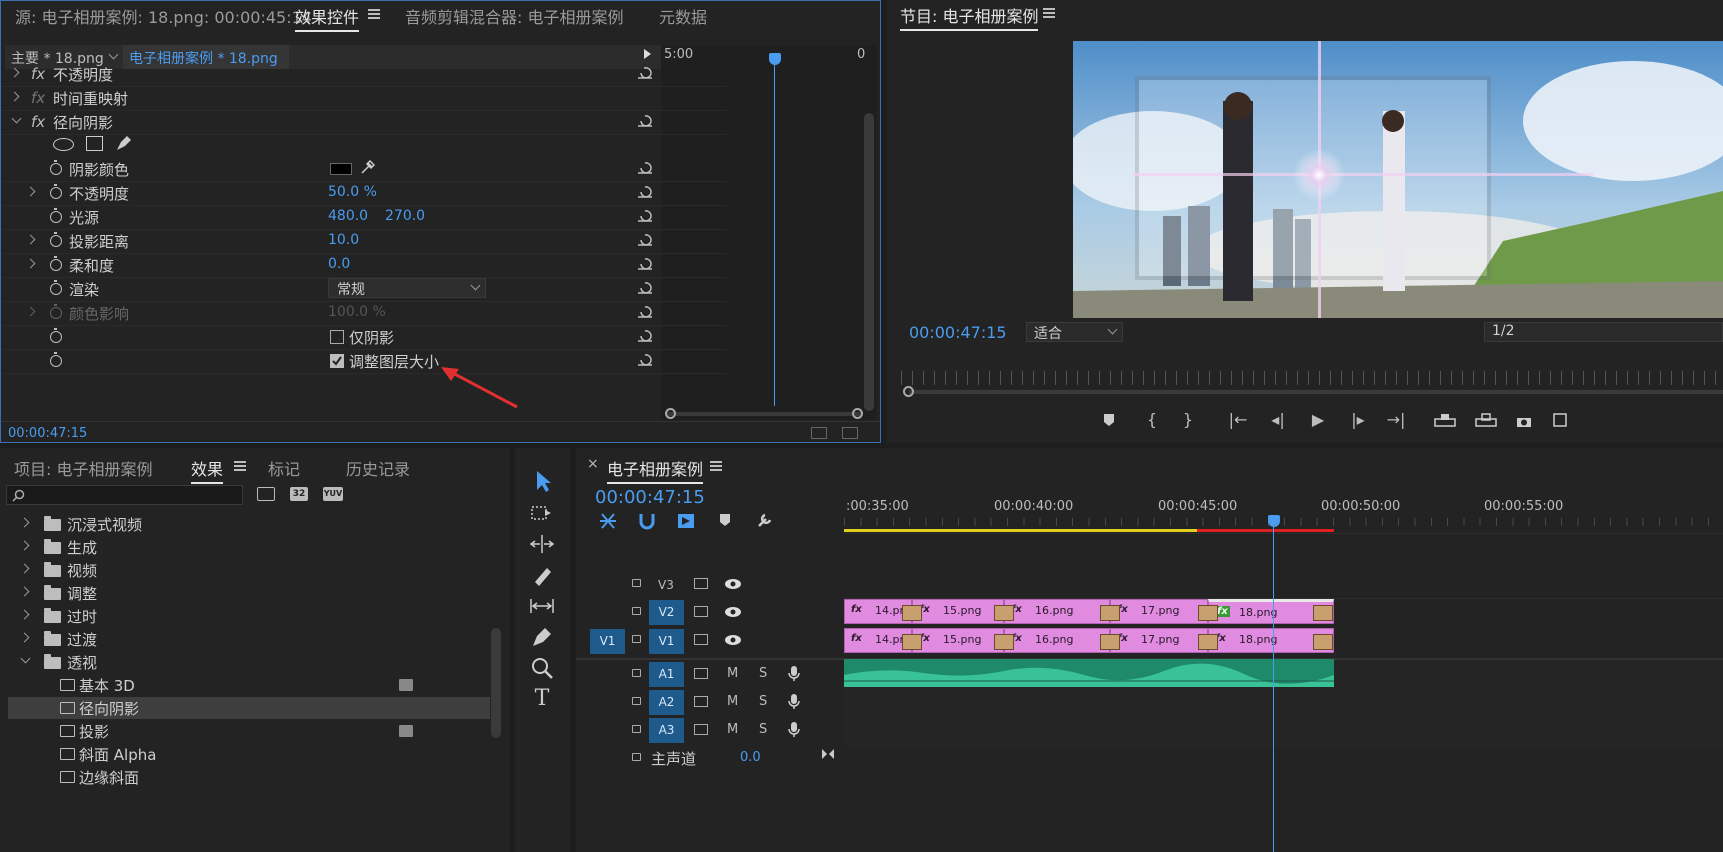 The width and height of the screenshot is (1723, 852). What do you see at coordinates (337, 337) in the screenshot?
I see `shadow-only-checkbox` at bounding box center [337, 337].